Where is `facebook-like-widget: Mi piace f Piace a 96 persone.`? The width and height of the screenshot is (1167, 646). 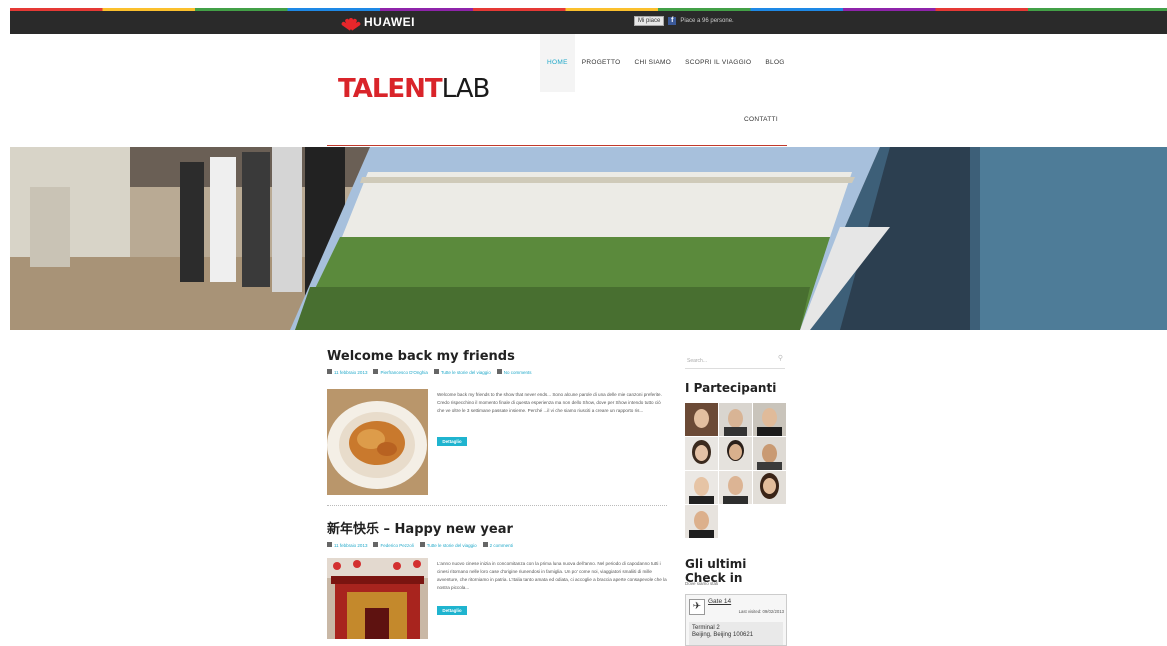
facebook-like-widget: Mi piace f Piace a 96 persone. is located at coordinates (684, 21).